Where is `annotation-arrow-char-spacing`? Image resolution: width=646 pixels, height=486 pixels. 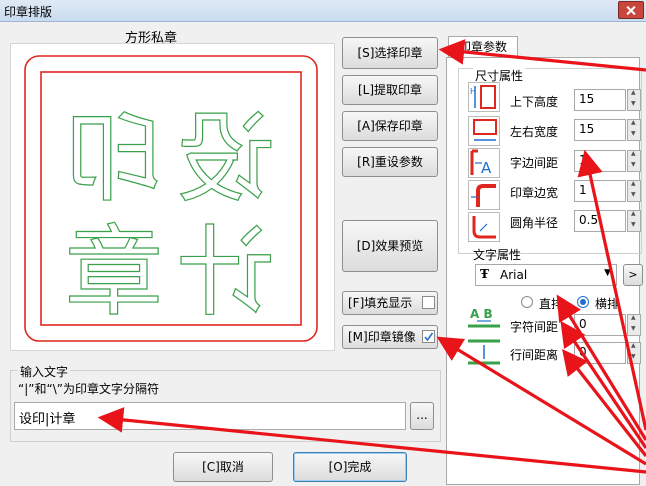 annotation-arrow-char-spacing is located at coordinates (603, 384).